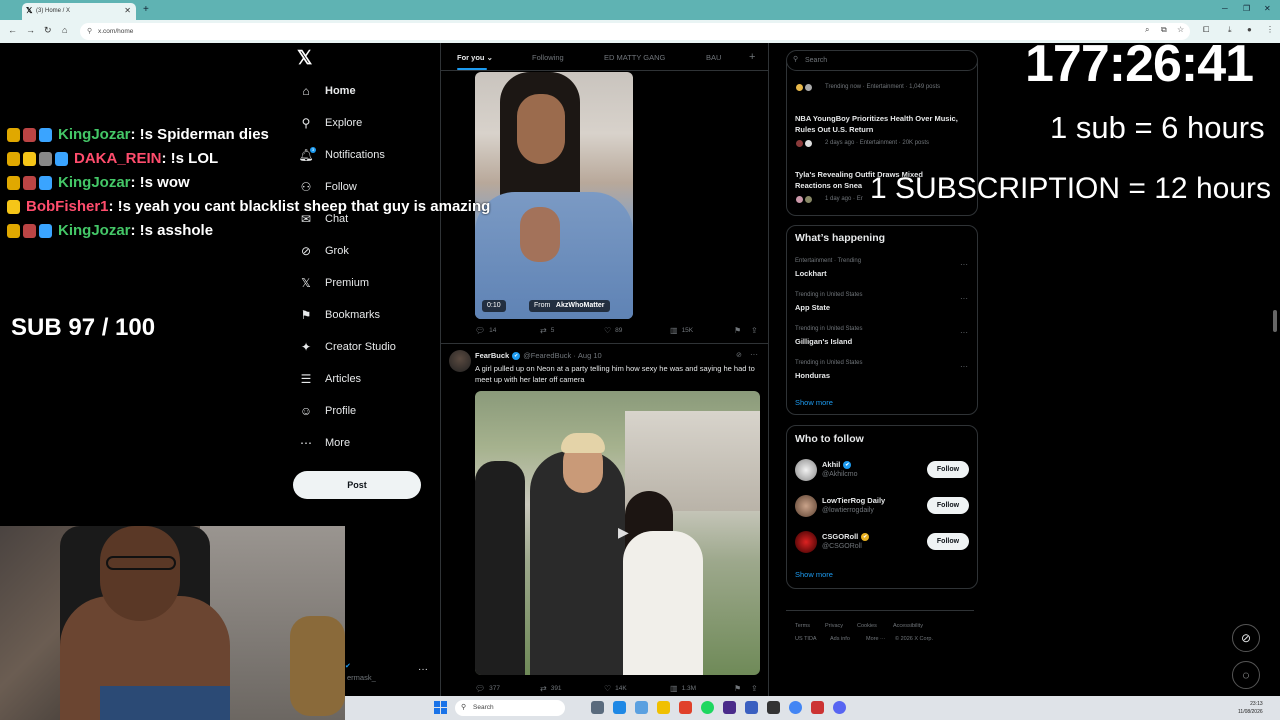 This screenshot has height=720, width=1280. I want to click on back-icon: ←, so click(12, 30).